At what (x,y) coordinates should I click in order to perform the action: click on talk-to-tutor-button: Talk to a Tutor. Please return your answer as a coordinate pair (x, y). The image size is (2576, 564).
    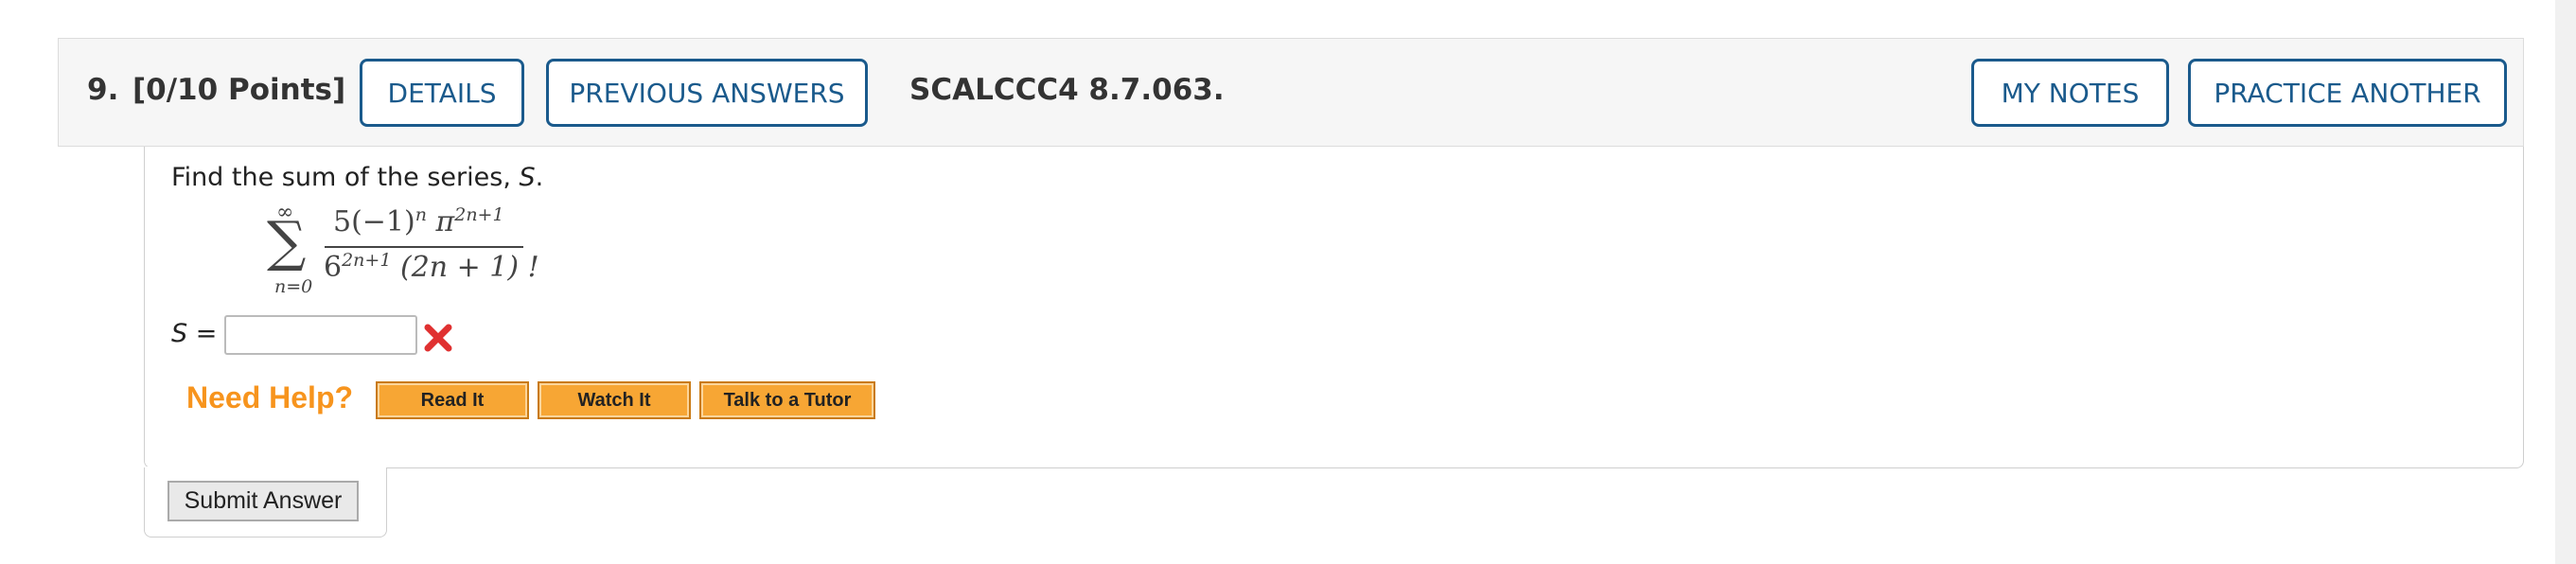
    Looking at the image, I should click on (787, 400).